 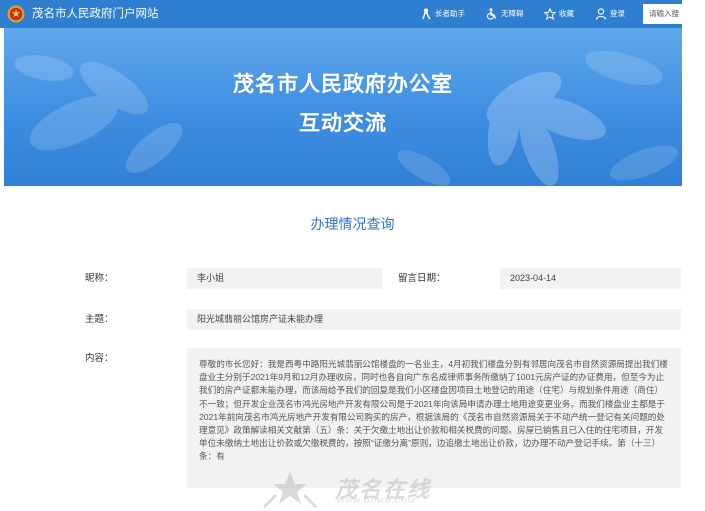 I want to click on watermark-url: WWW.GDMM.COM, so click(x=376, y=500).